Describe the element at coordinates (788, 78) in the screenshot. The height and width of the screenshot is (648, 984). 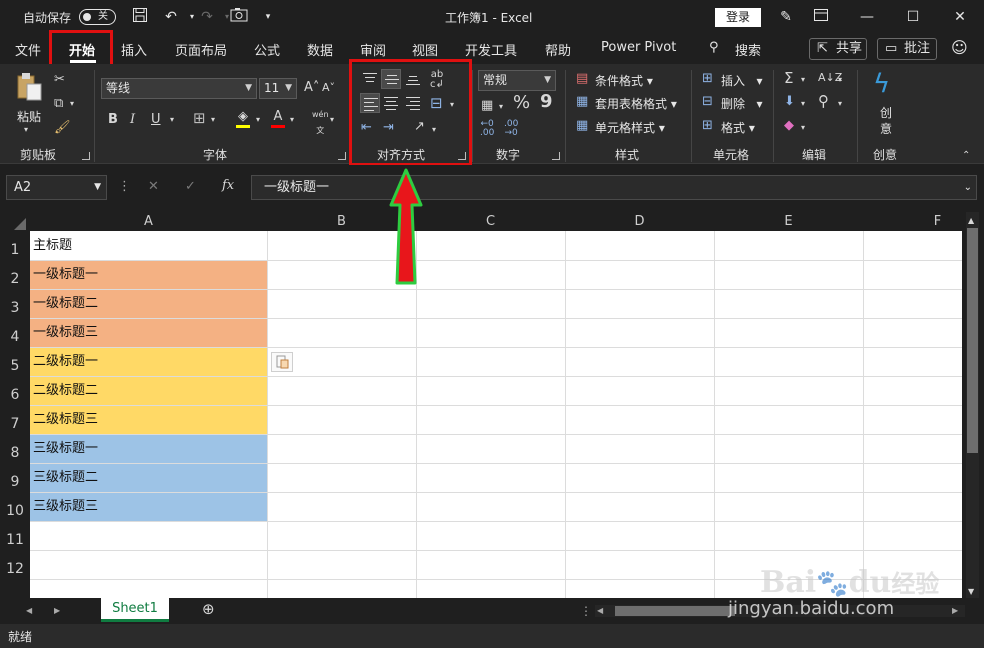
I see `autosum-icon: Σ` at that location.